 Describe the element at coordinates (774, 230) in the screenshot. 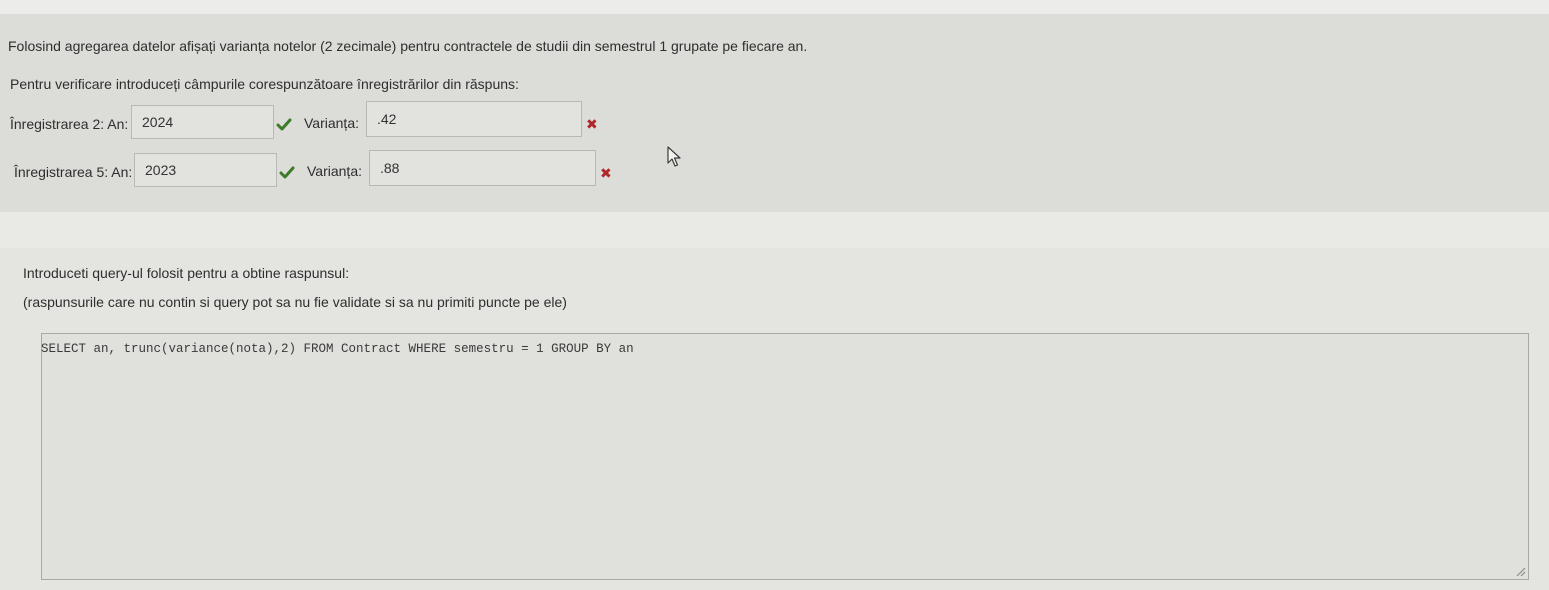

I see `section-separator` at that location.